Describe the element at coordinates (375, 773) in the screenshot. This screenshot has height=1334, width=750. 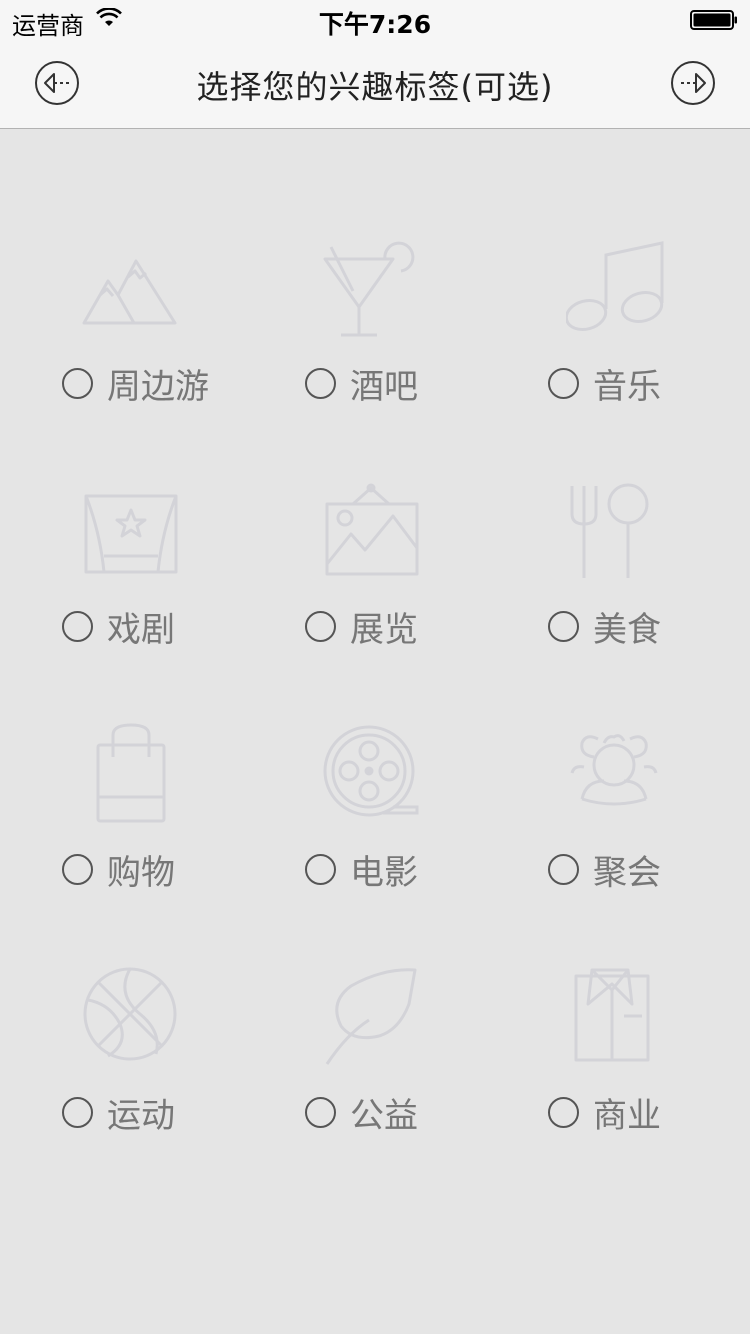
I see `film-reel-icon` at that location.